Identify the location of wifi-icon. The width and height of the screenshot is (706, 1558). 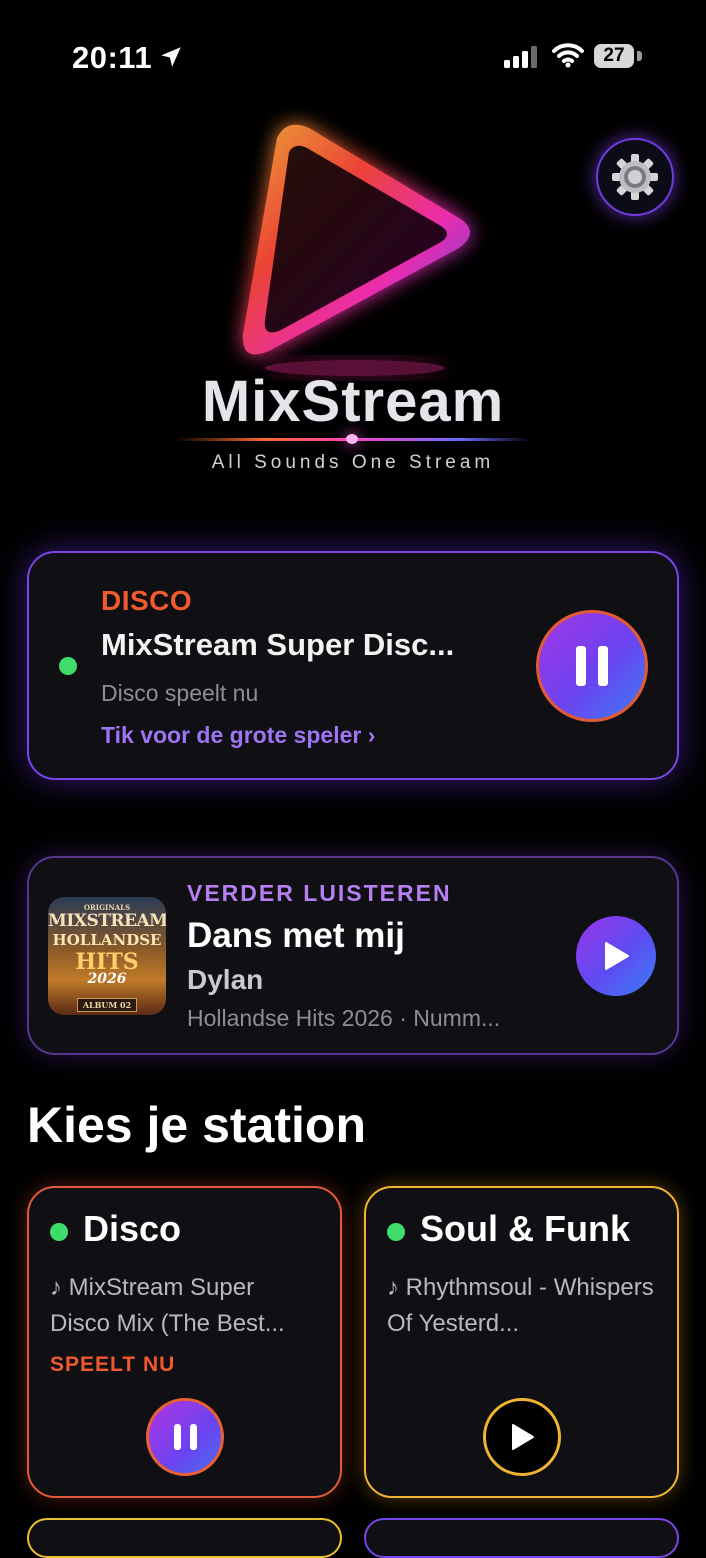
(568, 55).